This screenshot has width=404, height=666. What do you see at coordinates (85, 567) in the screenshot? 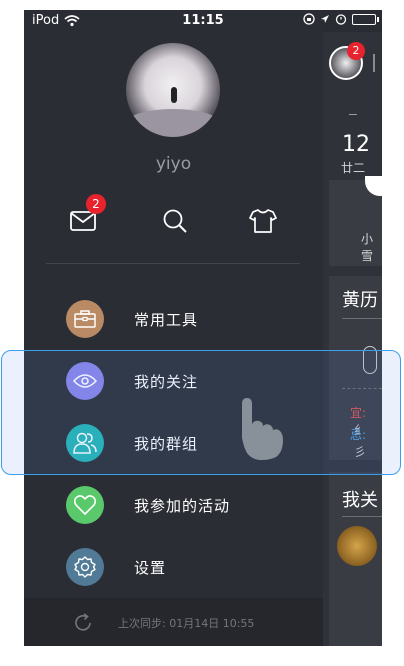
I see `gear-icon` at bounding box center [85, 567].